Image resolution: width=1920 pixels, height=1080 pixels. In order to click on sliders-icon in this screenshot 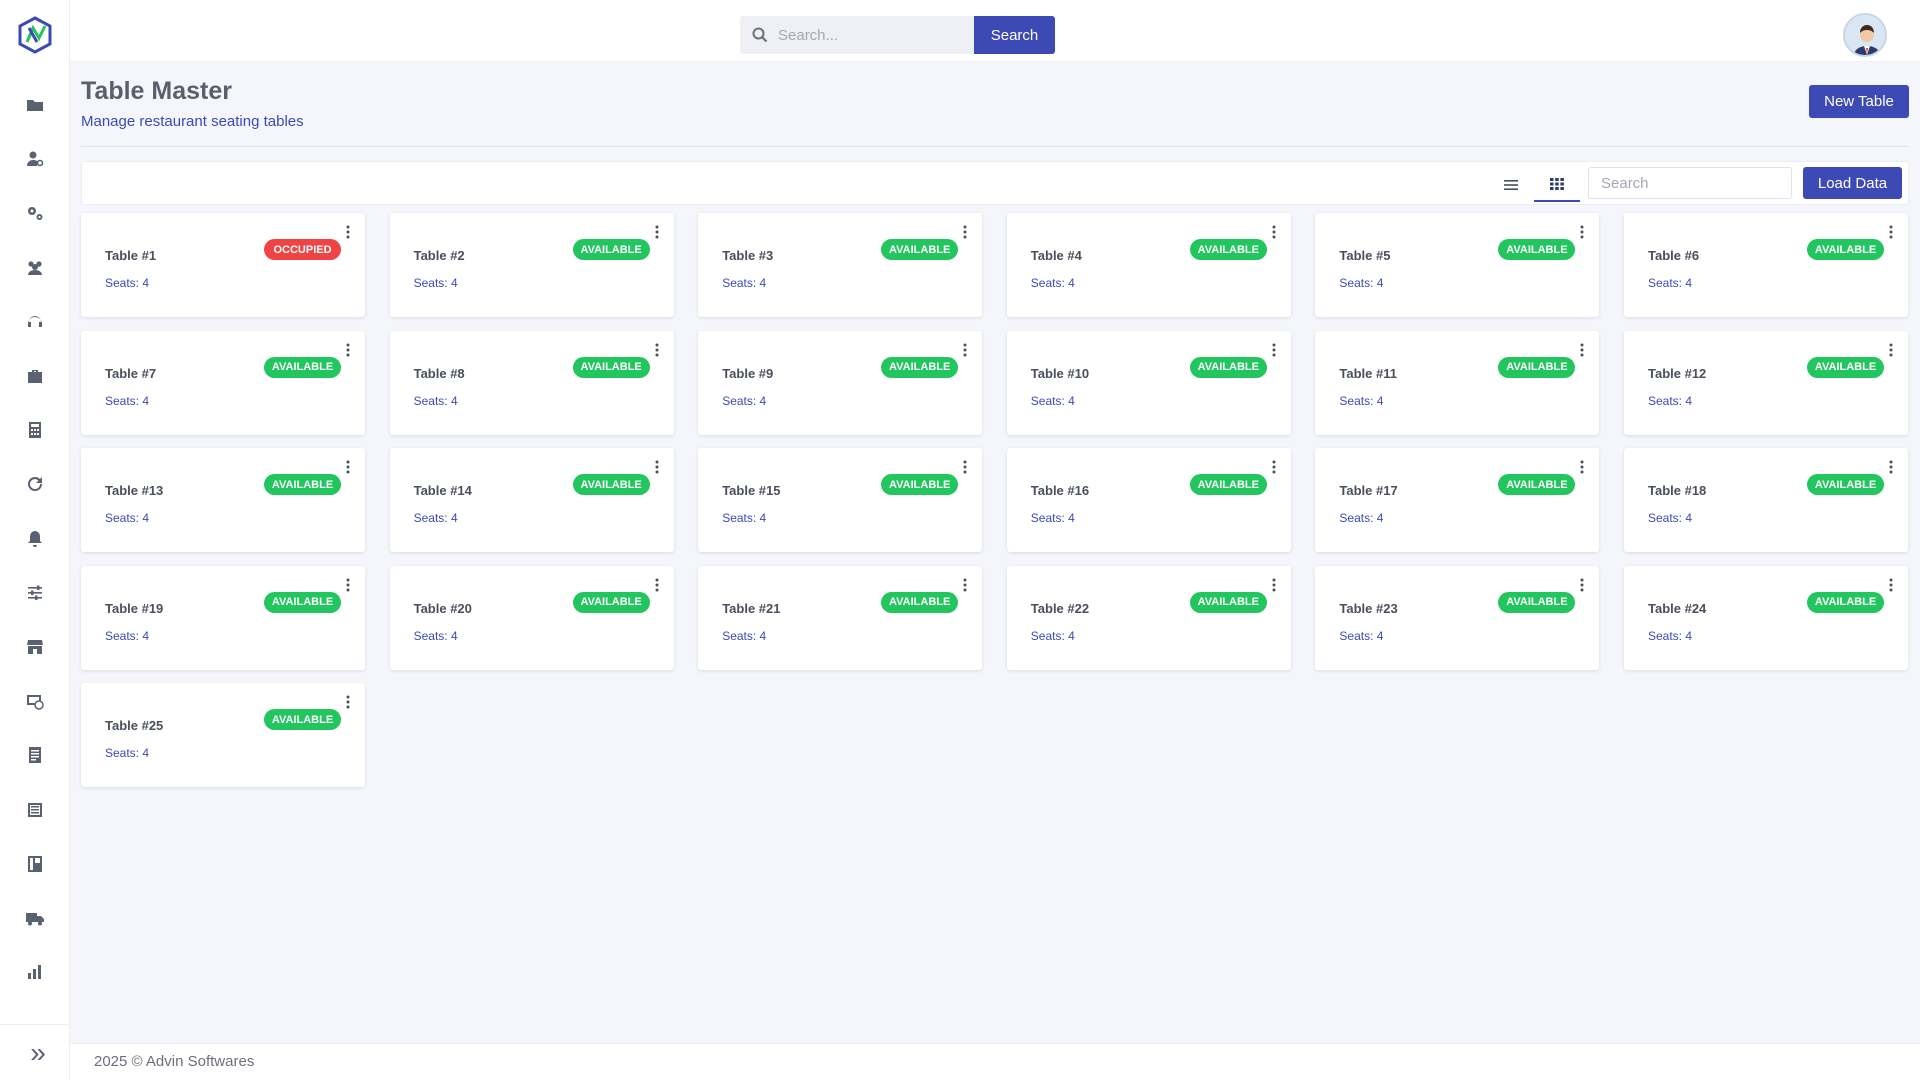, I will do `click(35, 593)`.